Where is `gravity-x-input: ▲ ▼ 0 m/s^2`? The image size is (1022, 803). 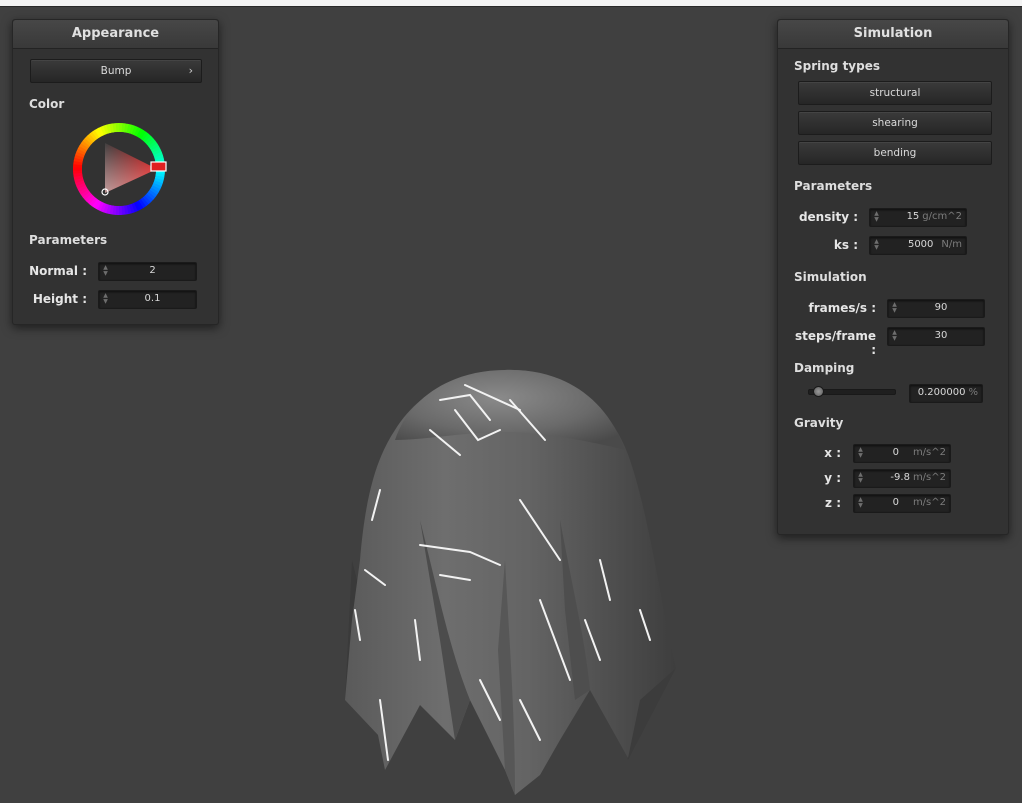 gravity-x-input: ▲ ▼ 0 m/s^2 is located at coordinates (902, 453).